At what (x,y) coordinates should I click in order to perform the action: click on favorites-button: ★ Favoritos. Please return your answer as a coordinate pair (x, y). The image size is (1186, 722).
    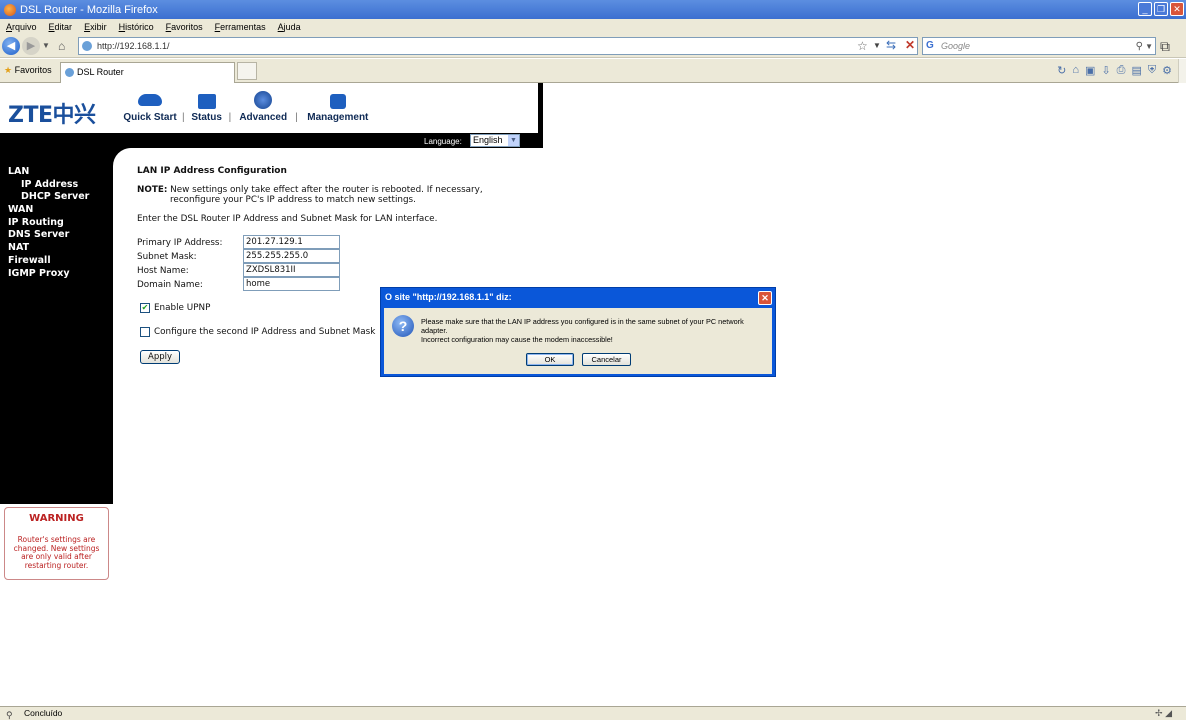
    Looking at the image, I should click on (28, 70).